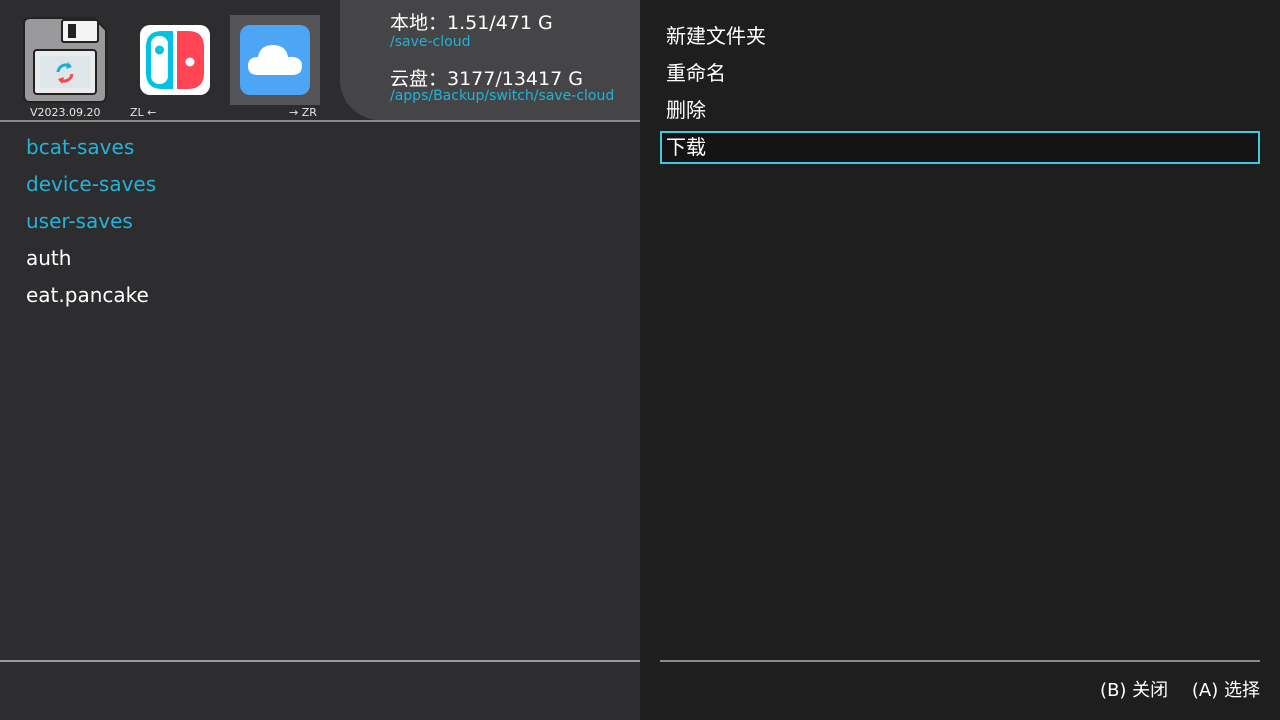 Image resolution: width=1280 pixels, height=720 pixels. I want to click on folder-item: user-saves, so click(91, 226).